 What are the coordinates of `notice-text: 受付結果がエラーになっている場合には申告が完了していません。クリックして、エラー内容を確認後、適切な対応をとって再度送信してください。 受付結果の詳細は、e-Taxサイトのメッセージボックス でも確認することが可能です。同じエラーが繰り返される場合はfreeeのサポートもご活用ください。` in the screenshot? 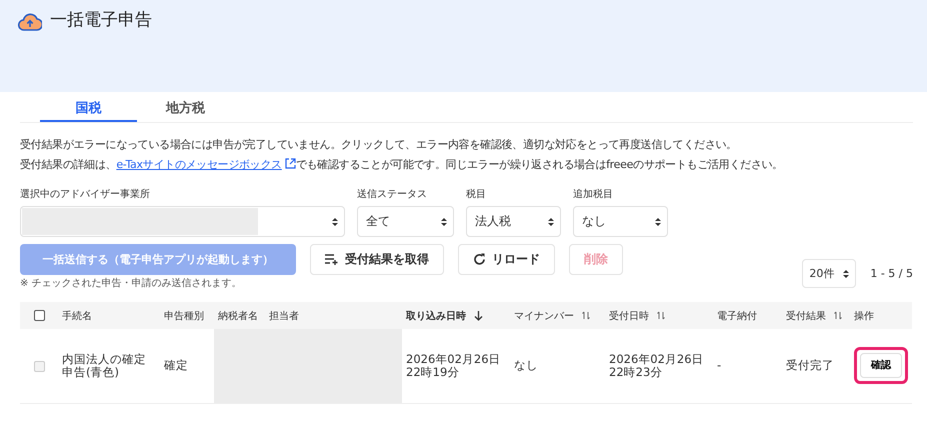 It's located at (402, 155).